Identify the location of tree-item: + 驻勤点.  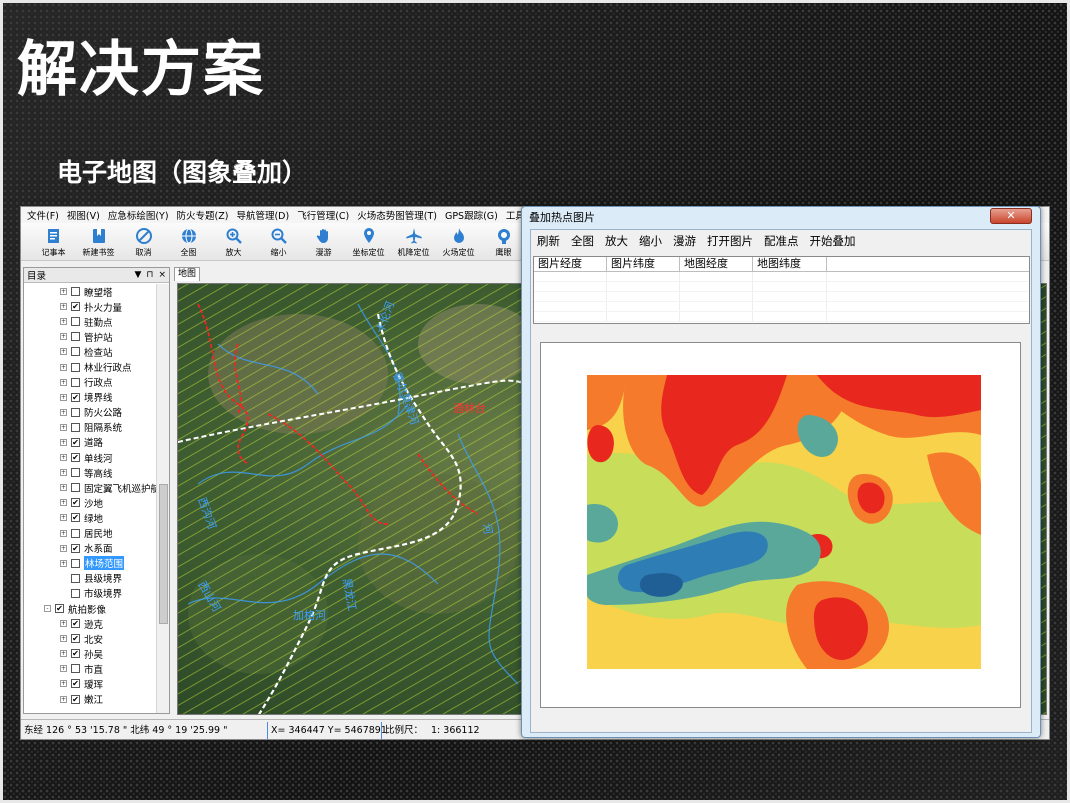
(90, 321).